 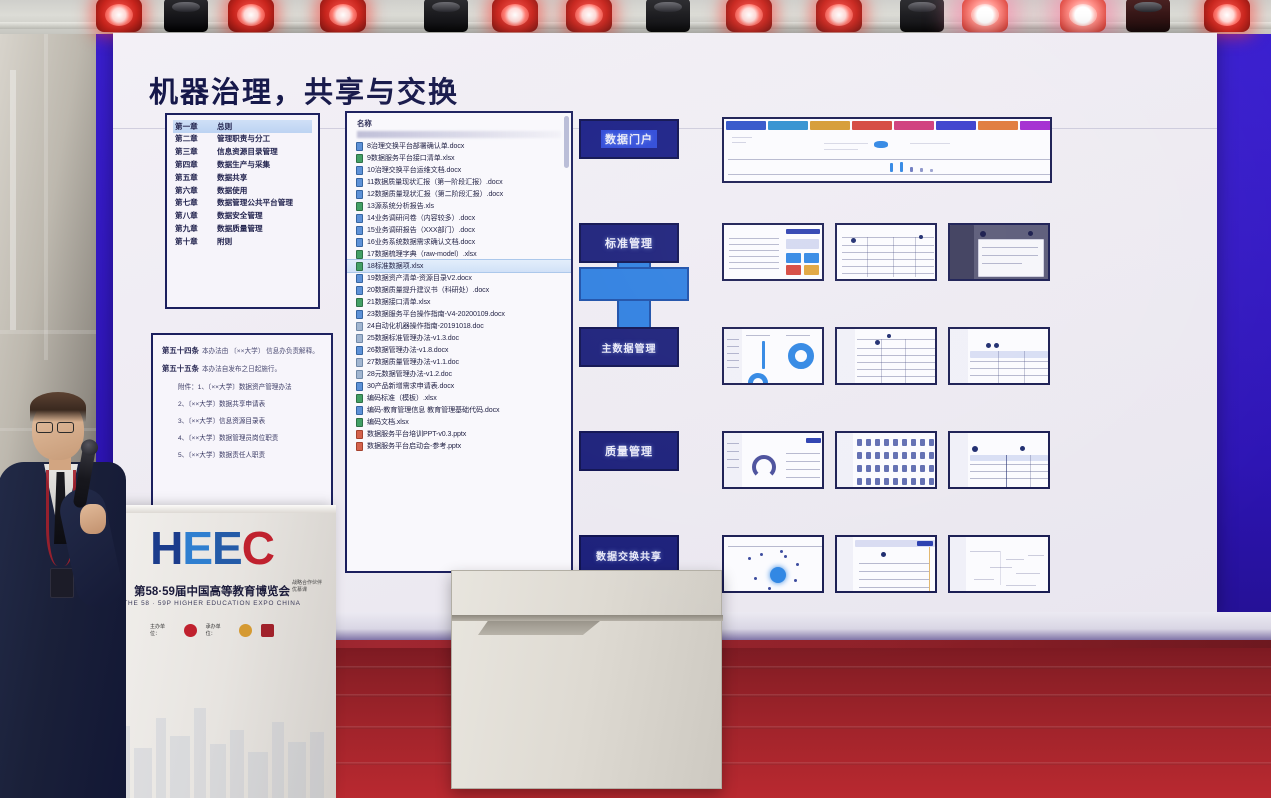 I want to click on thumb-standard-table, so click(x=886, y=252).